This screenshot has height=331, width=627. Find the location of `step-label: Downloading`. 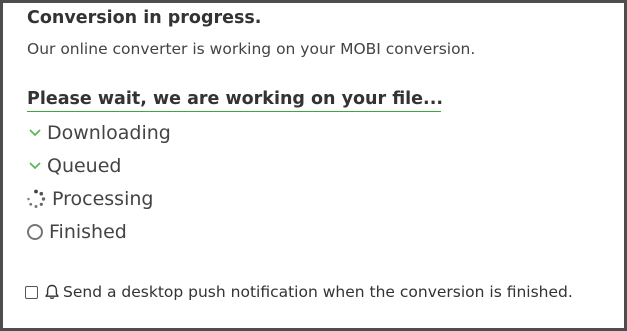

step-label: Downloading is located at coordinates (109, 133).